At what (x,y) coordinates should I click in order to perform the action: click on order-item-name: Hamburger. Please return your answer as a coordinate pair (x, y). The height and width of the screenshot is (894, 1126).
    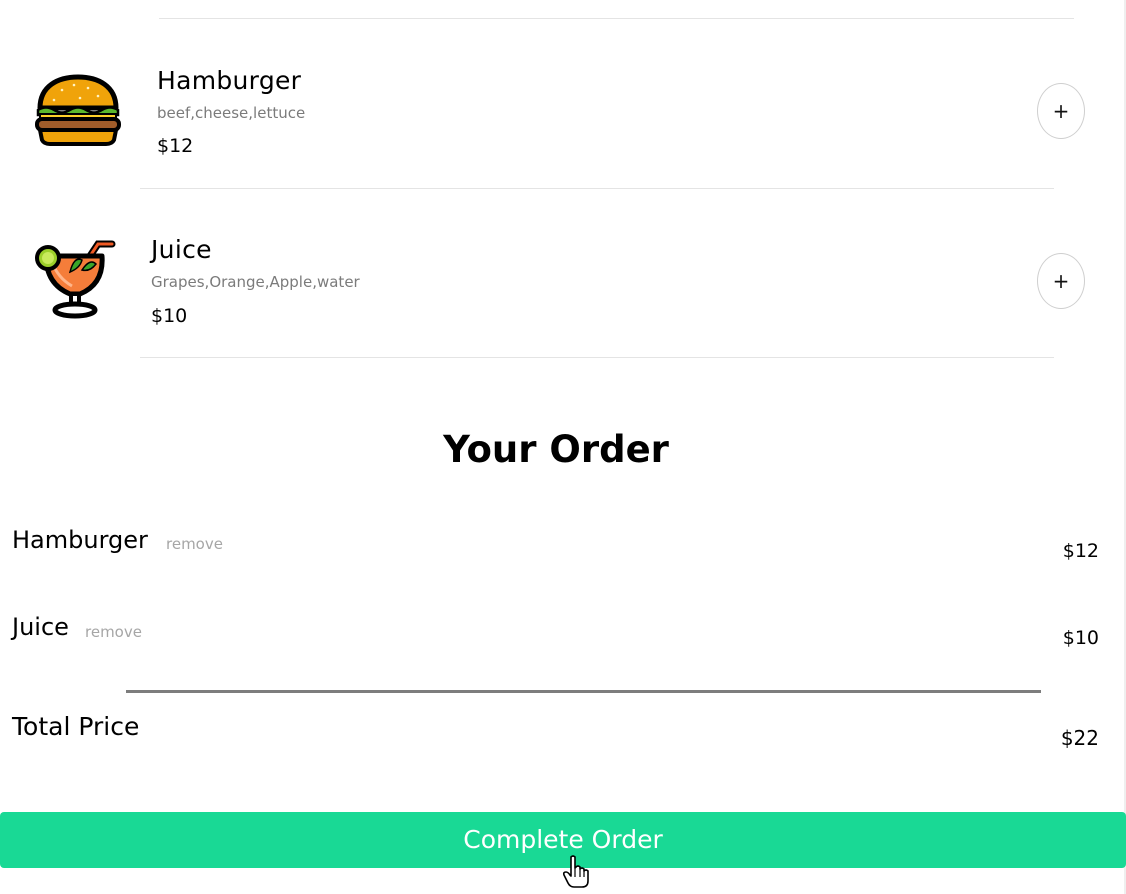
    Looking at the image, I should click on (80, 540).